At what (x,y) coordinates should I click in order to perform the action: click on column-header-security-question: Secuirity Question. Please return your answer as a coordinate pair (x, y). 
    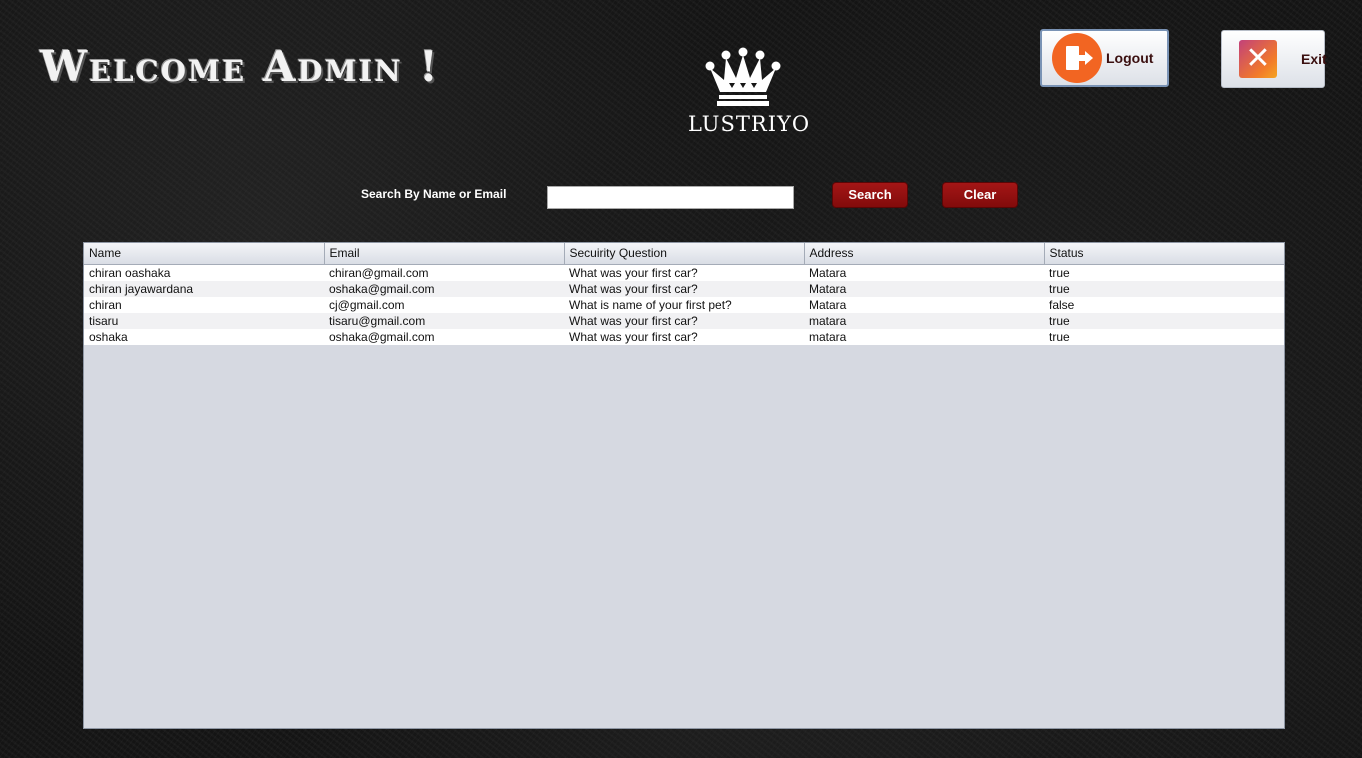
    Looking at the image, I should click on (684, 254).